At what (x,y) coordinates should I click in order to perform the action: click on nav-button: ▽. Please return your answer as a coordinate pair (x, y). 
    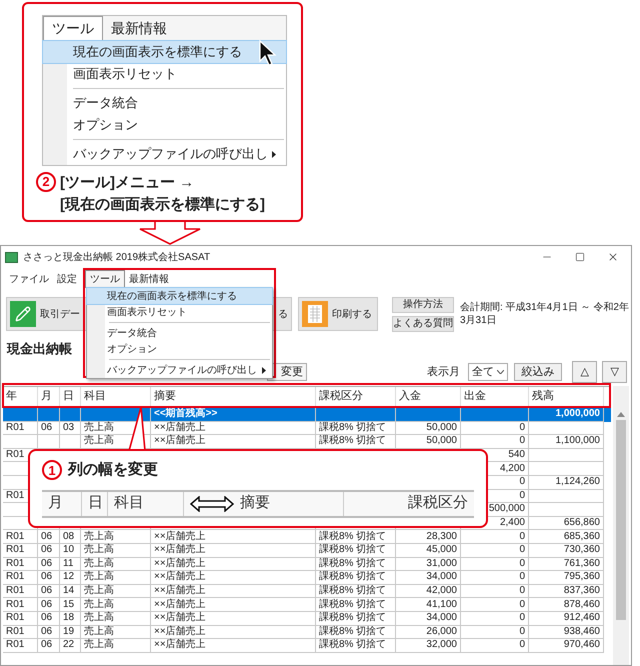
    Looking at the image, I should click on (614, 372).